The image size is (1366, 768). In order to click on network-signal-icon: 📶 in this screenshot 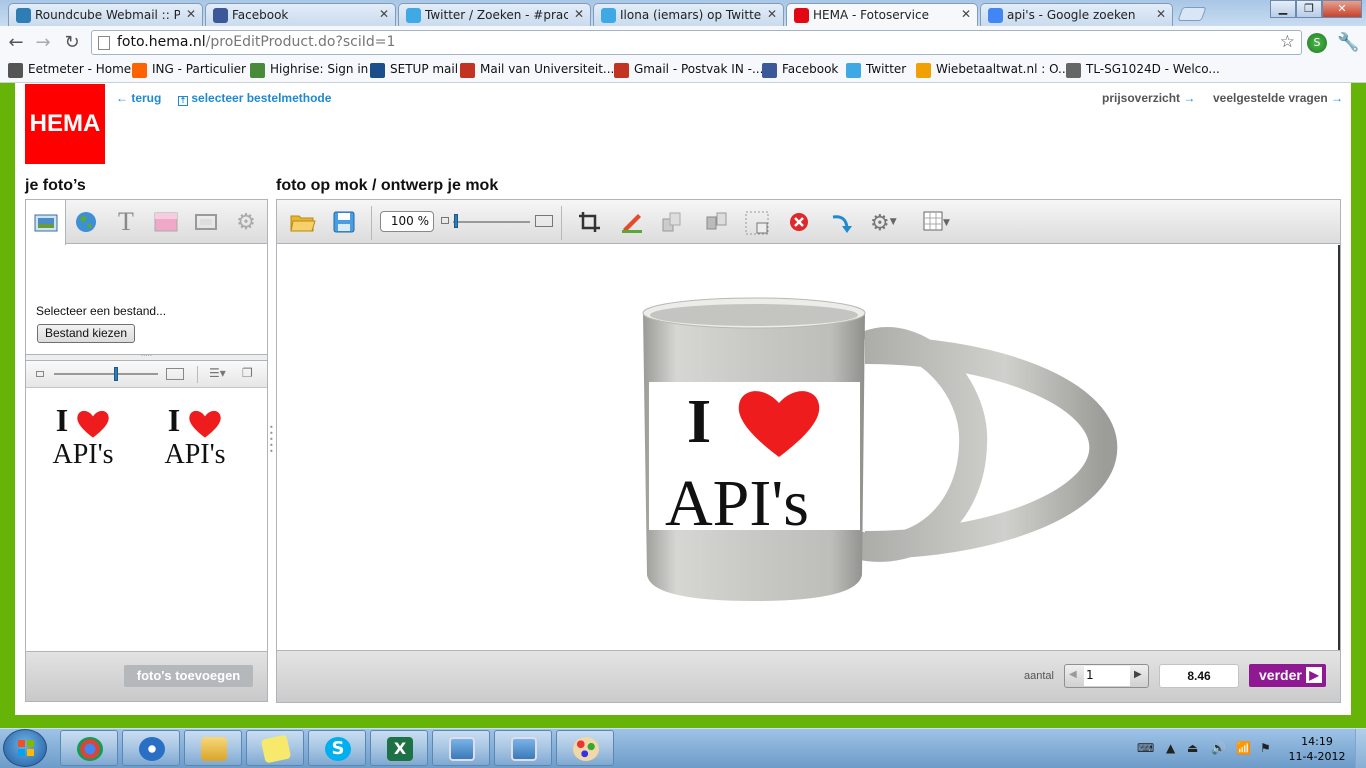, I will do `click(1243, 748)`.